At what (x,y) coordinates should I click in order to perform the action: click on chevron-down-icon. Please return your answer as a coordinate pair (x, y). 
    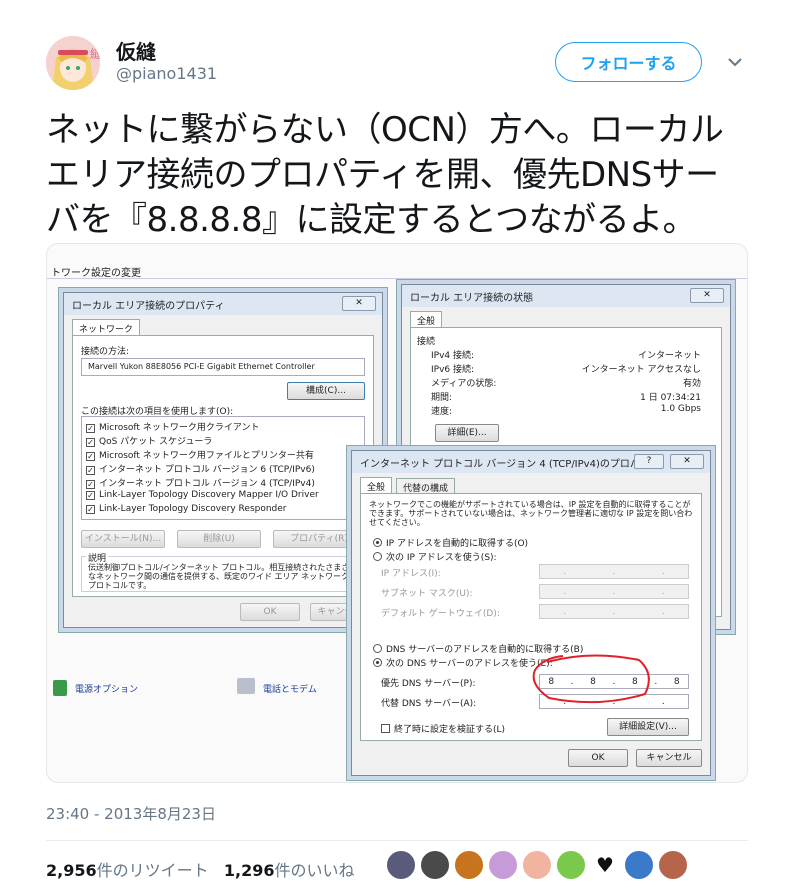
    Looking at the image, I should click on (735, 62).